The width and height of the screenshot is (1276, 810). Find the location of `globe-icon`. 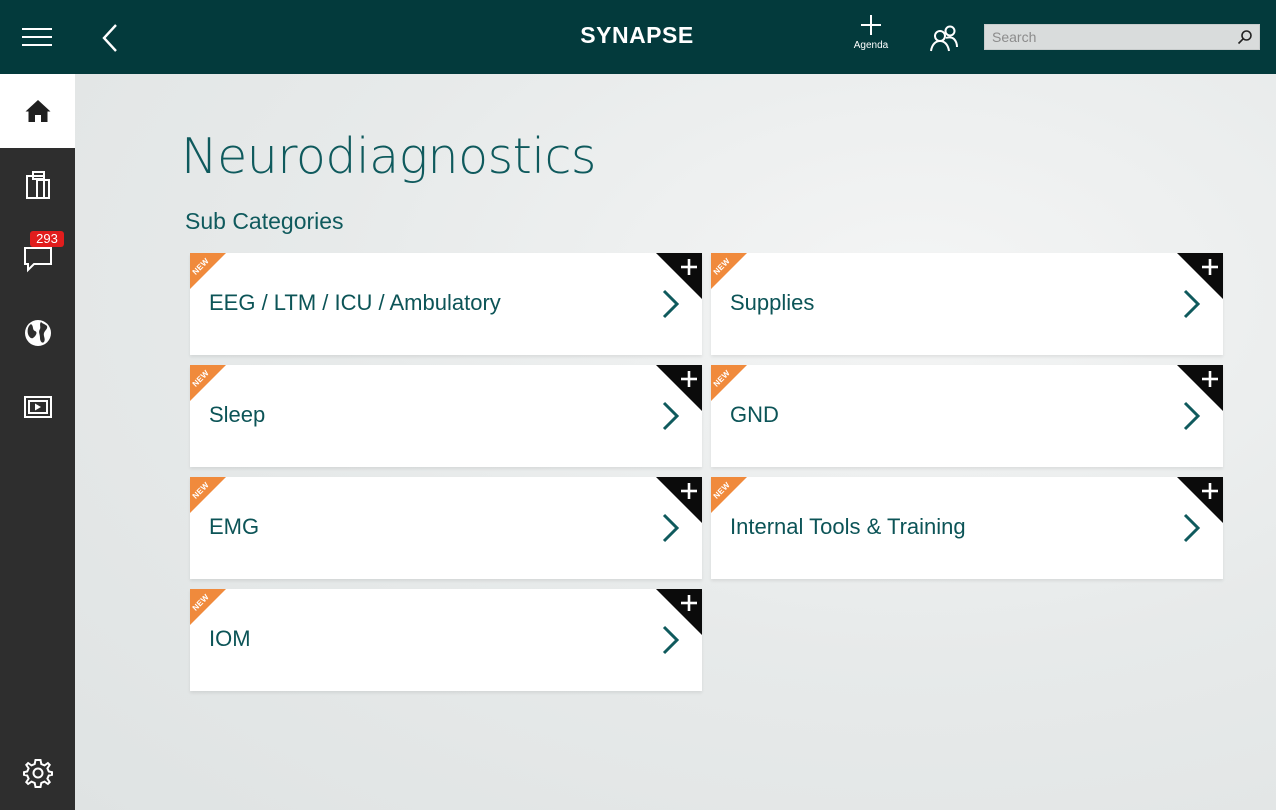

globe-icon is located at coordinates (37, 333).